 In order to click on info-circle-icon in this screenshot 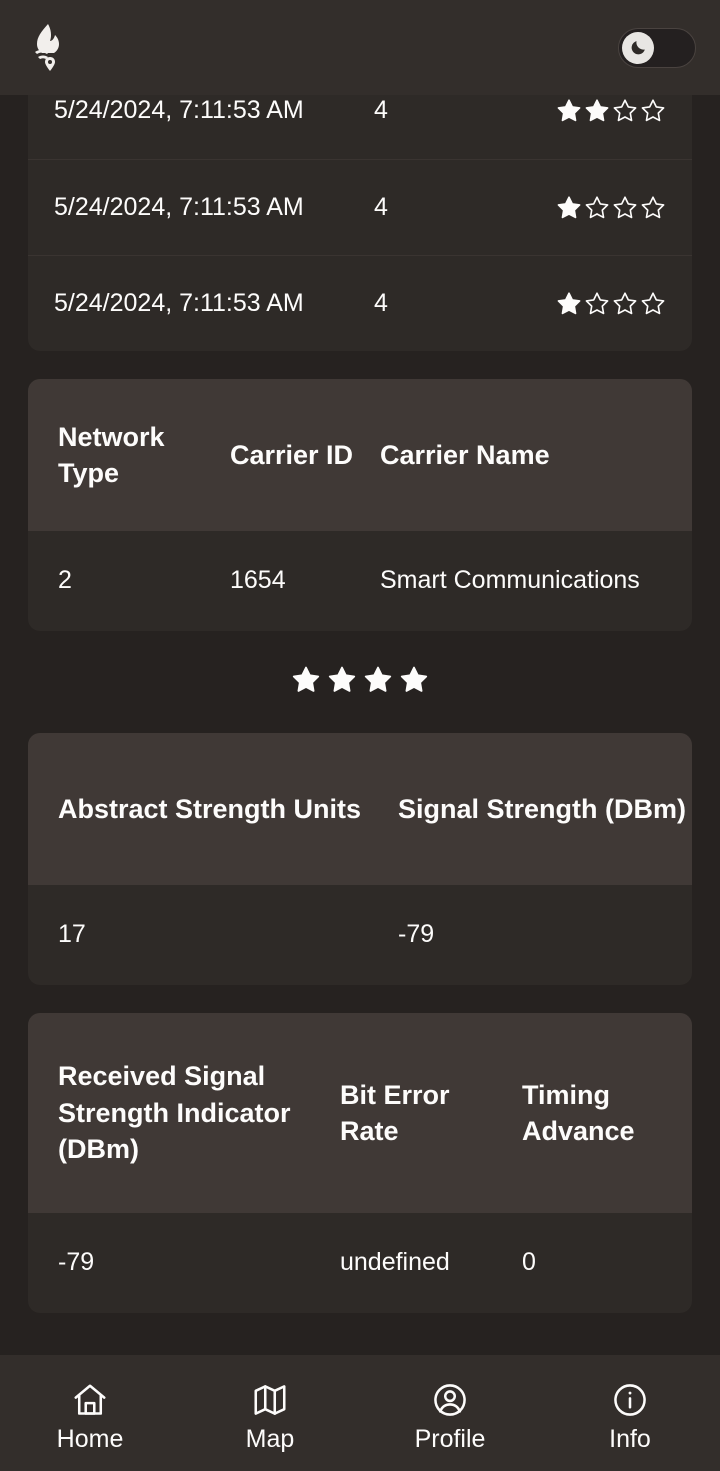, I will do `click(630, 1399)`.